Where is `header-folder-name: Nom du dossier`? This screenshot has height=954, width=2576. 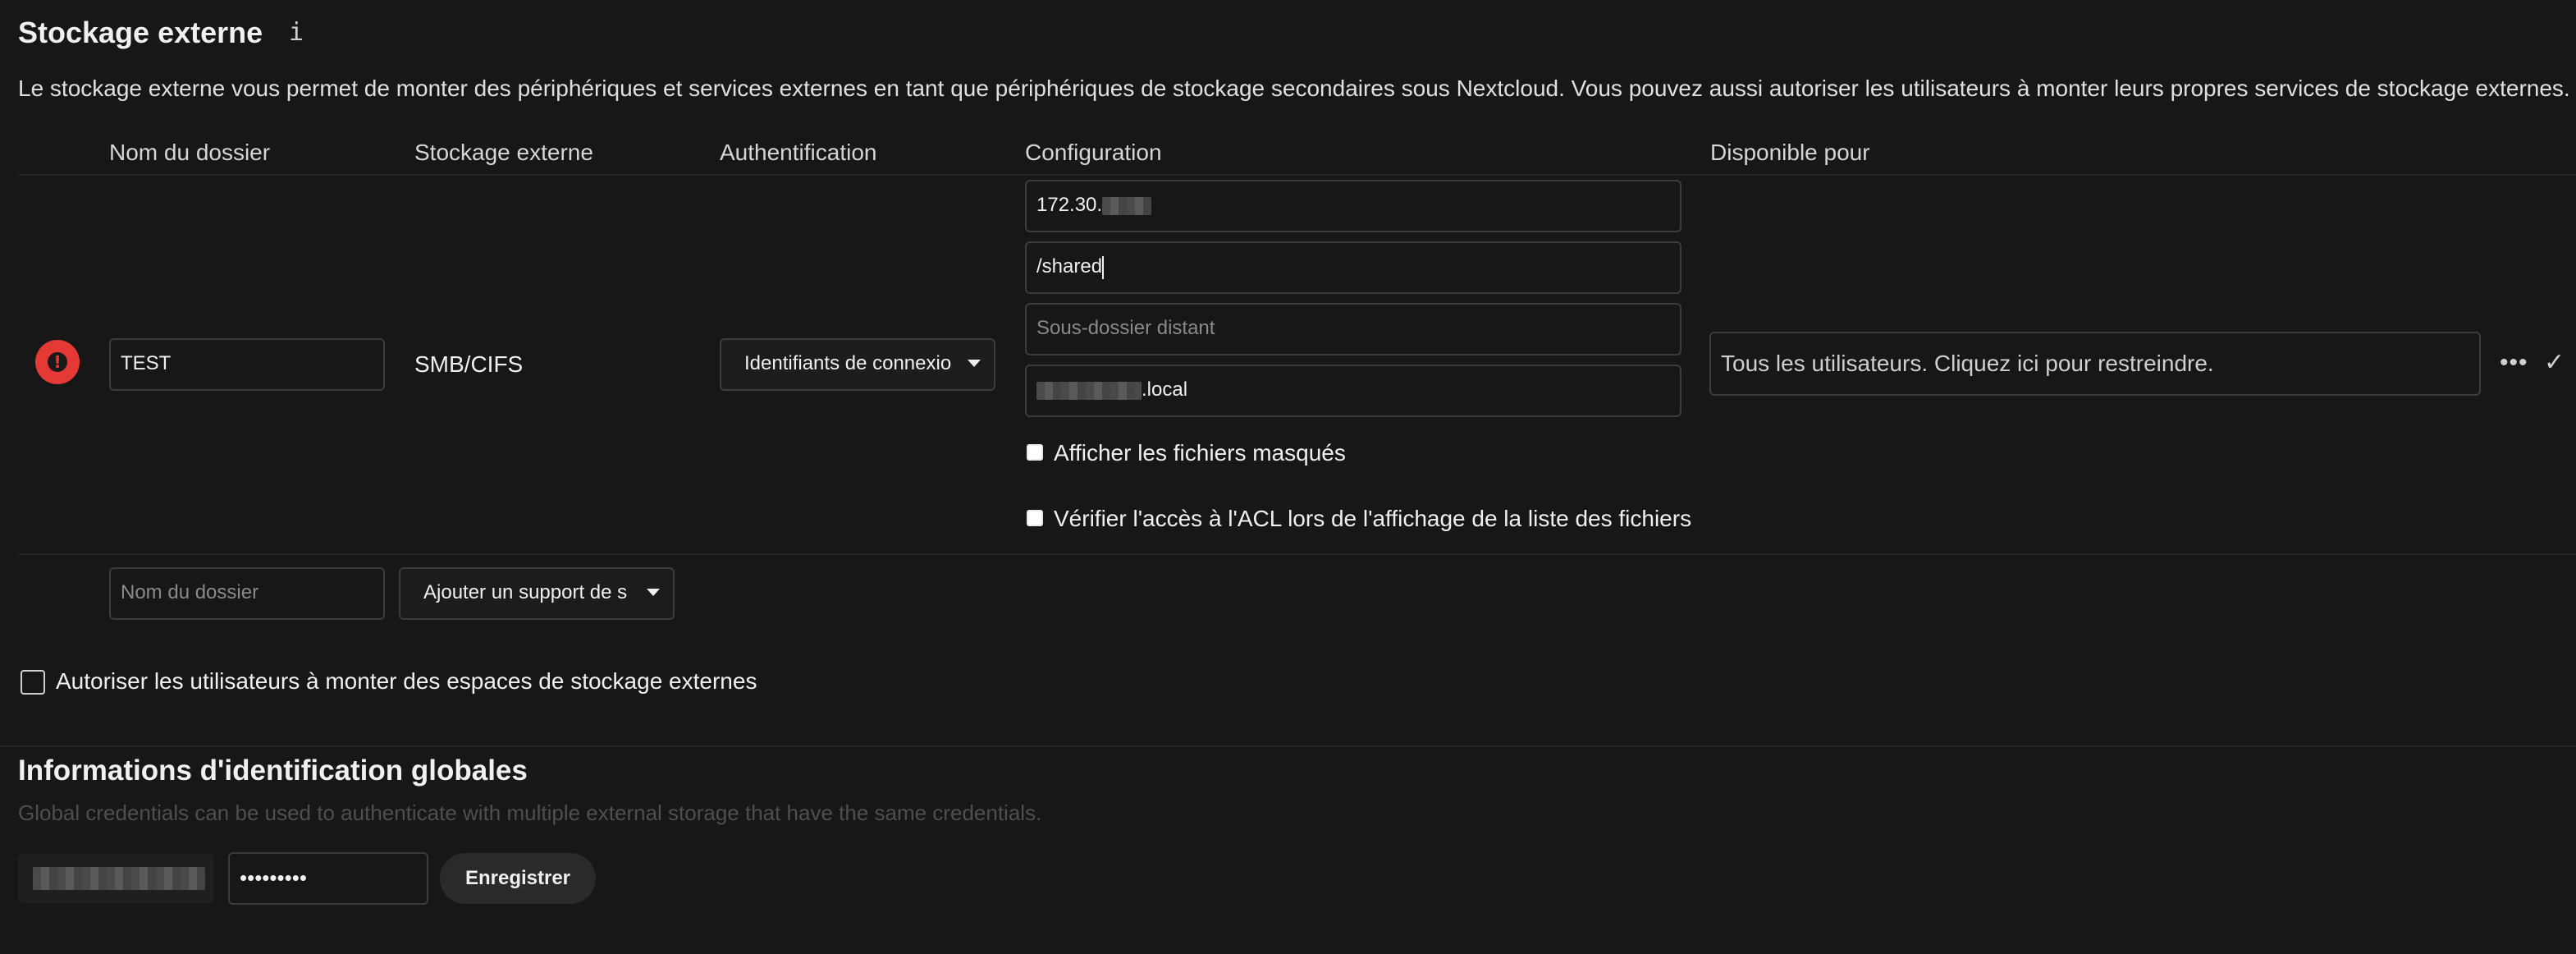
header-folder-name: Nom du dossier is located at coordinates (190, 152).